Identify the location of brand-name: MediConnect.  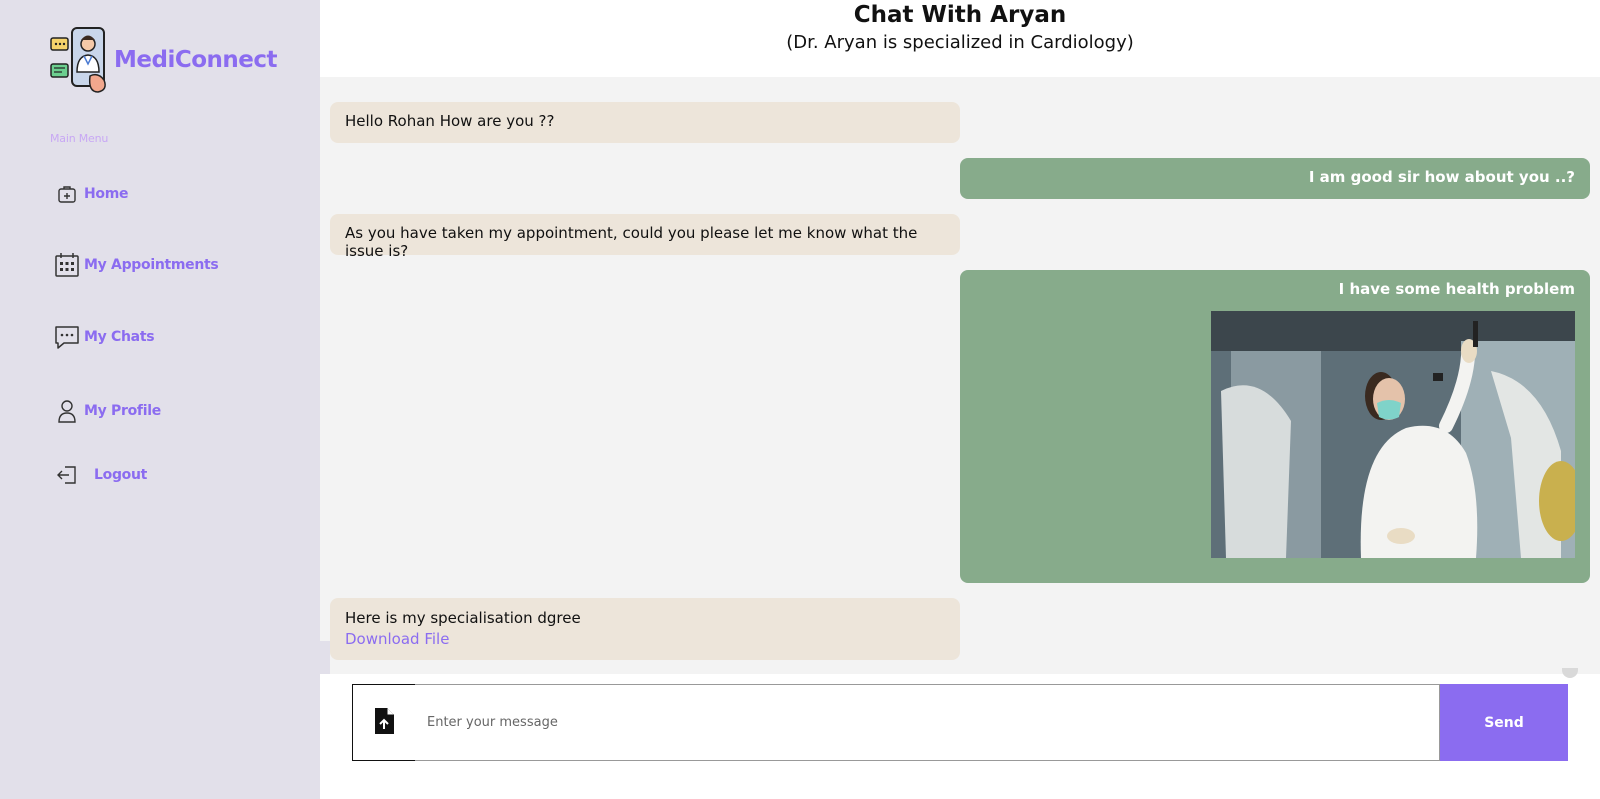
(196, 60).